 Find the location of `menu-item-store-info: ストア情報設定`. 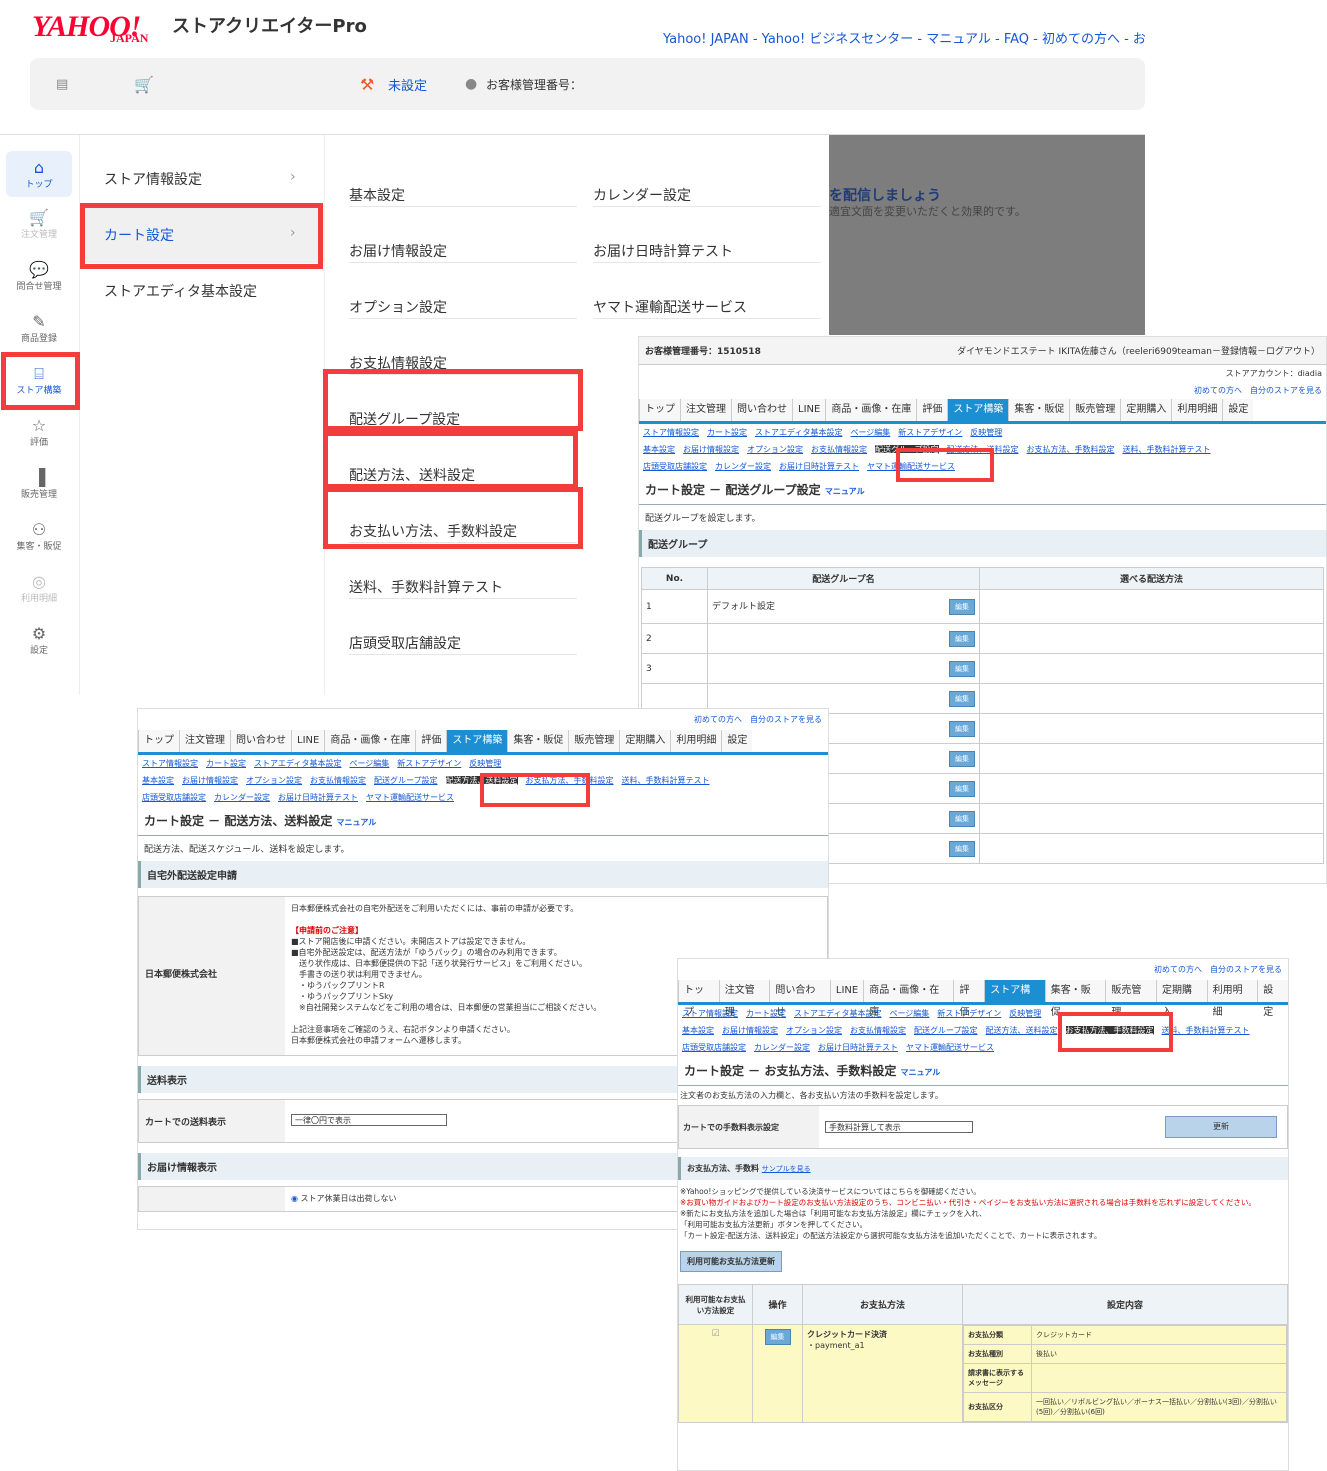

menu-item-store-info: ストア情報設定 is located at coordinates (153, 179).